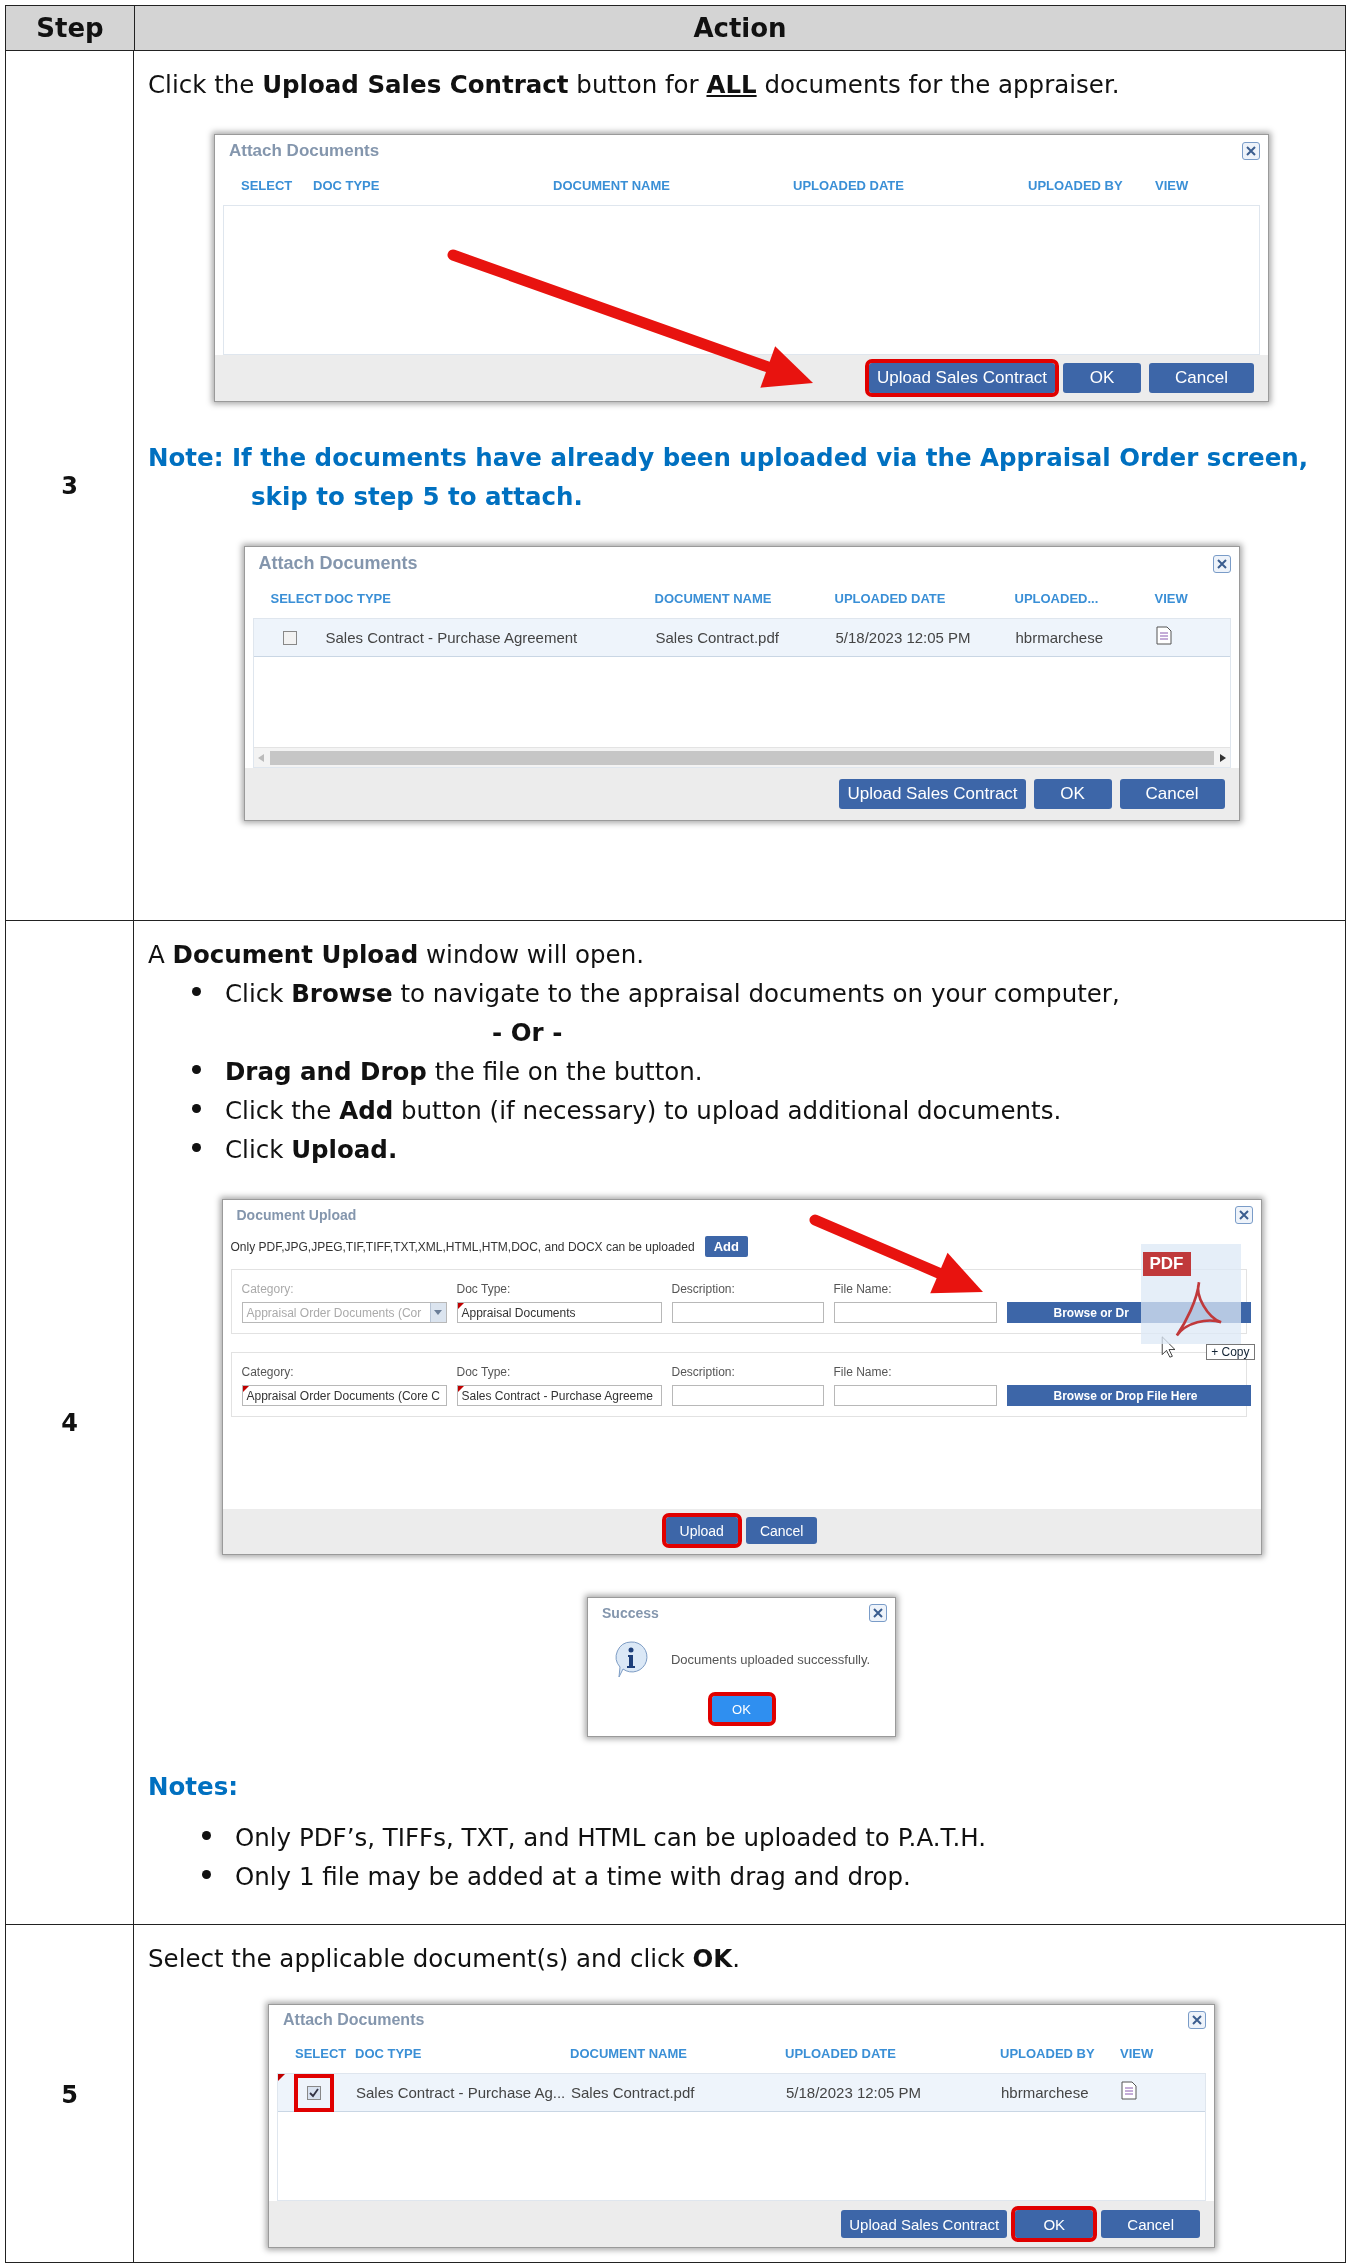 Image resolution: width=1351 pixels, height=2263 pixels. I want to click on pdf-file-icon: PDF, so click(1190, 1294).